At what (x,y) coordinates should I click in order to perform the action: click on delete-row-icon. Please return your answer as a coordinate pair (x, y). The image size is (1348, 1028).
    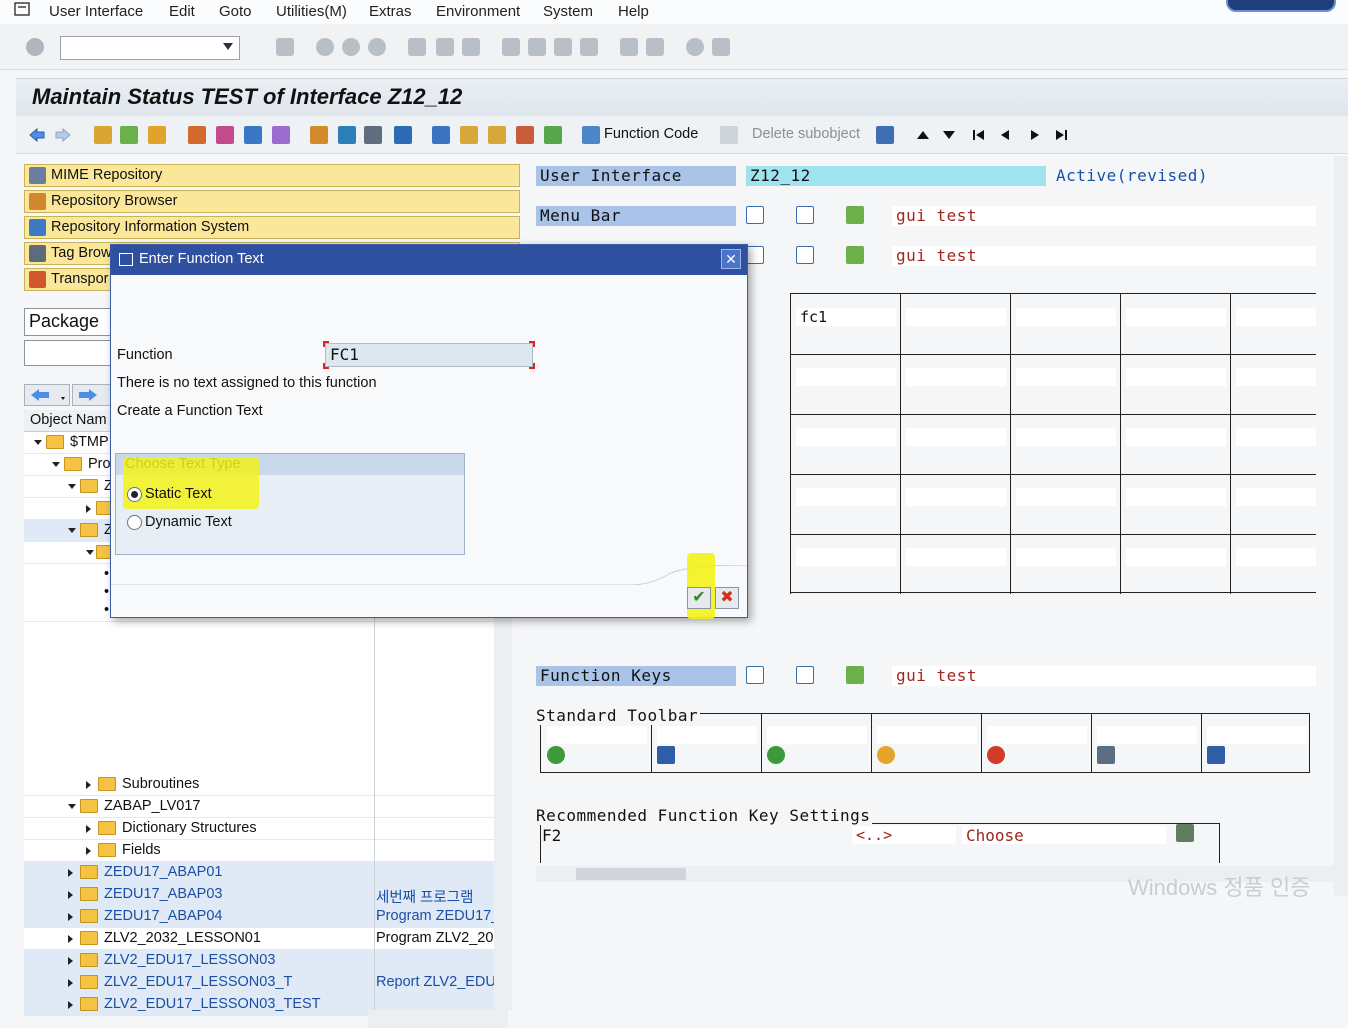
    Looking at the image, I should click on (525, 135).